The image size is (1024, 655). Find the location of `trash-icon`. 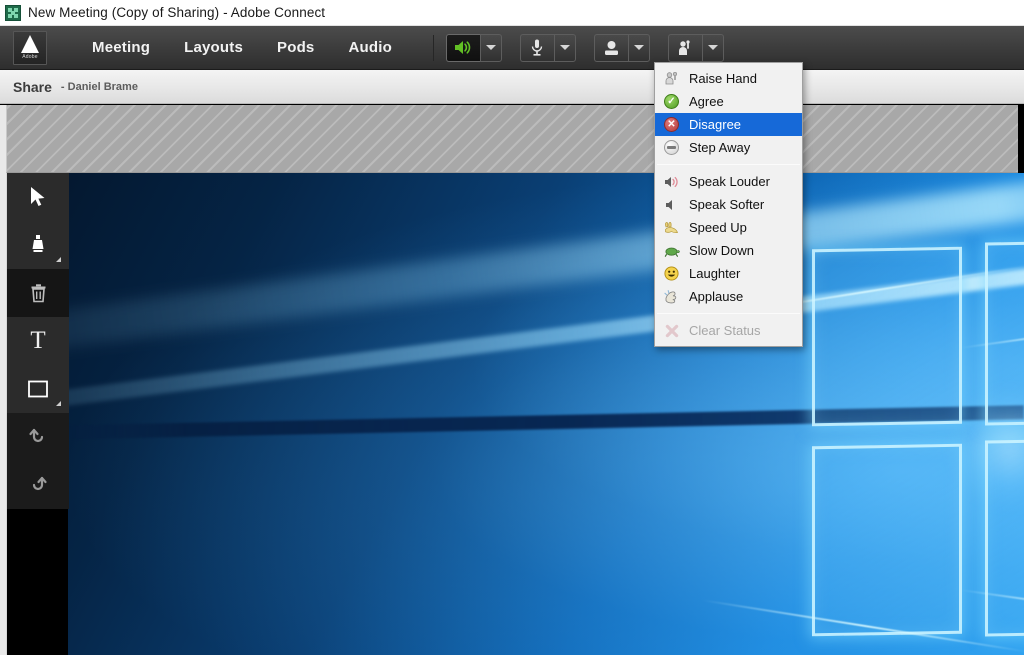

trash-icon is located at coordinates (38, 292).